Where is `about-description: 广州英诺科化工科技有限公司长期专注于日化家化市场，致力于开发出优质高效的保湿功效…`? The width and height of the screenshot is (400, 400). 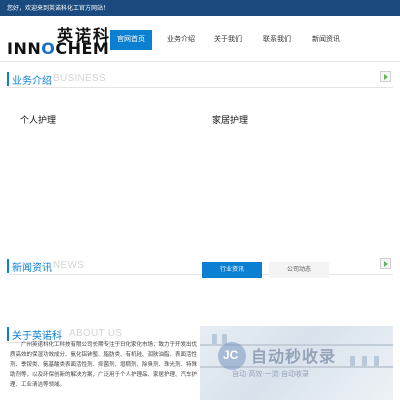 about-description: 广州英诺科化工科技有限公司长期专注于日化家化市场，致力于开发出优质高效的保湿功效… is located at coordinates (104, 365).